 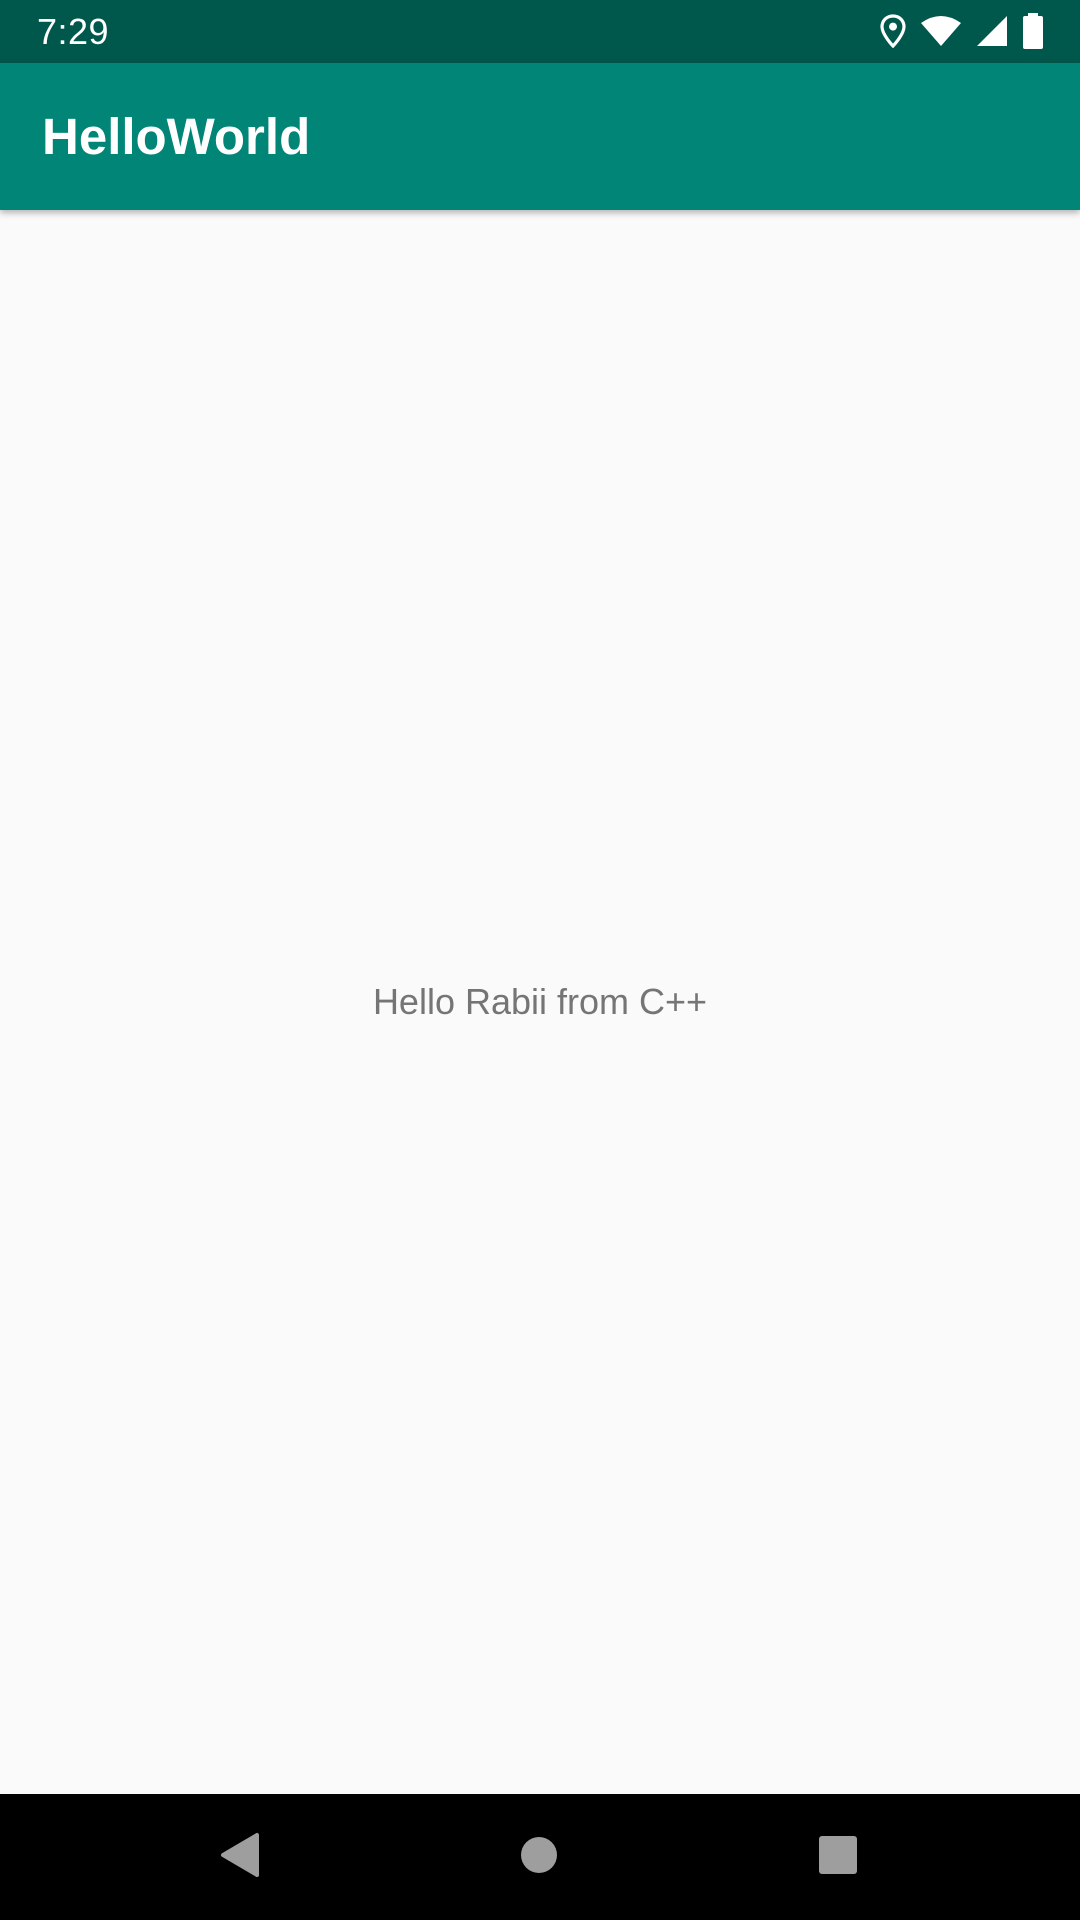 I want to click on battery-icon, so click(x=1033, y=31).